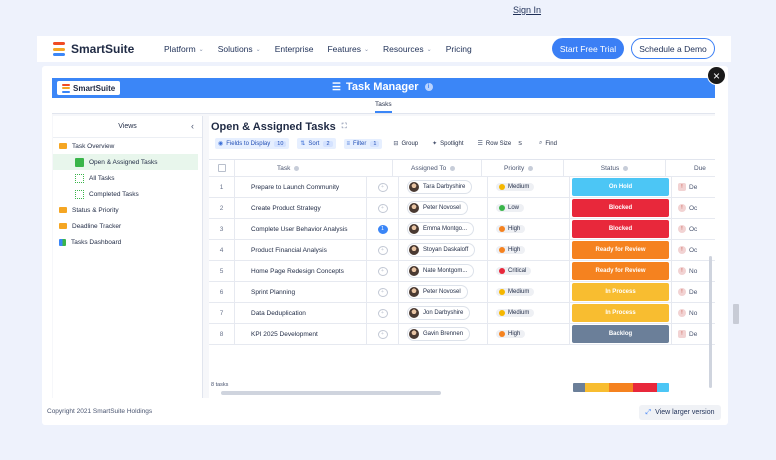 Image resolution: width=776 pixels, height=460 pixels. I want to click on brand: SmartSuite, so click(108, 49).